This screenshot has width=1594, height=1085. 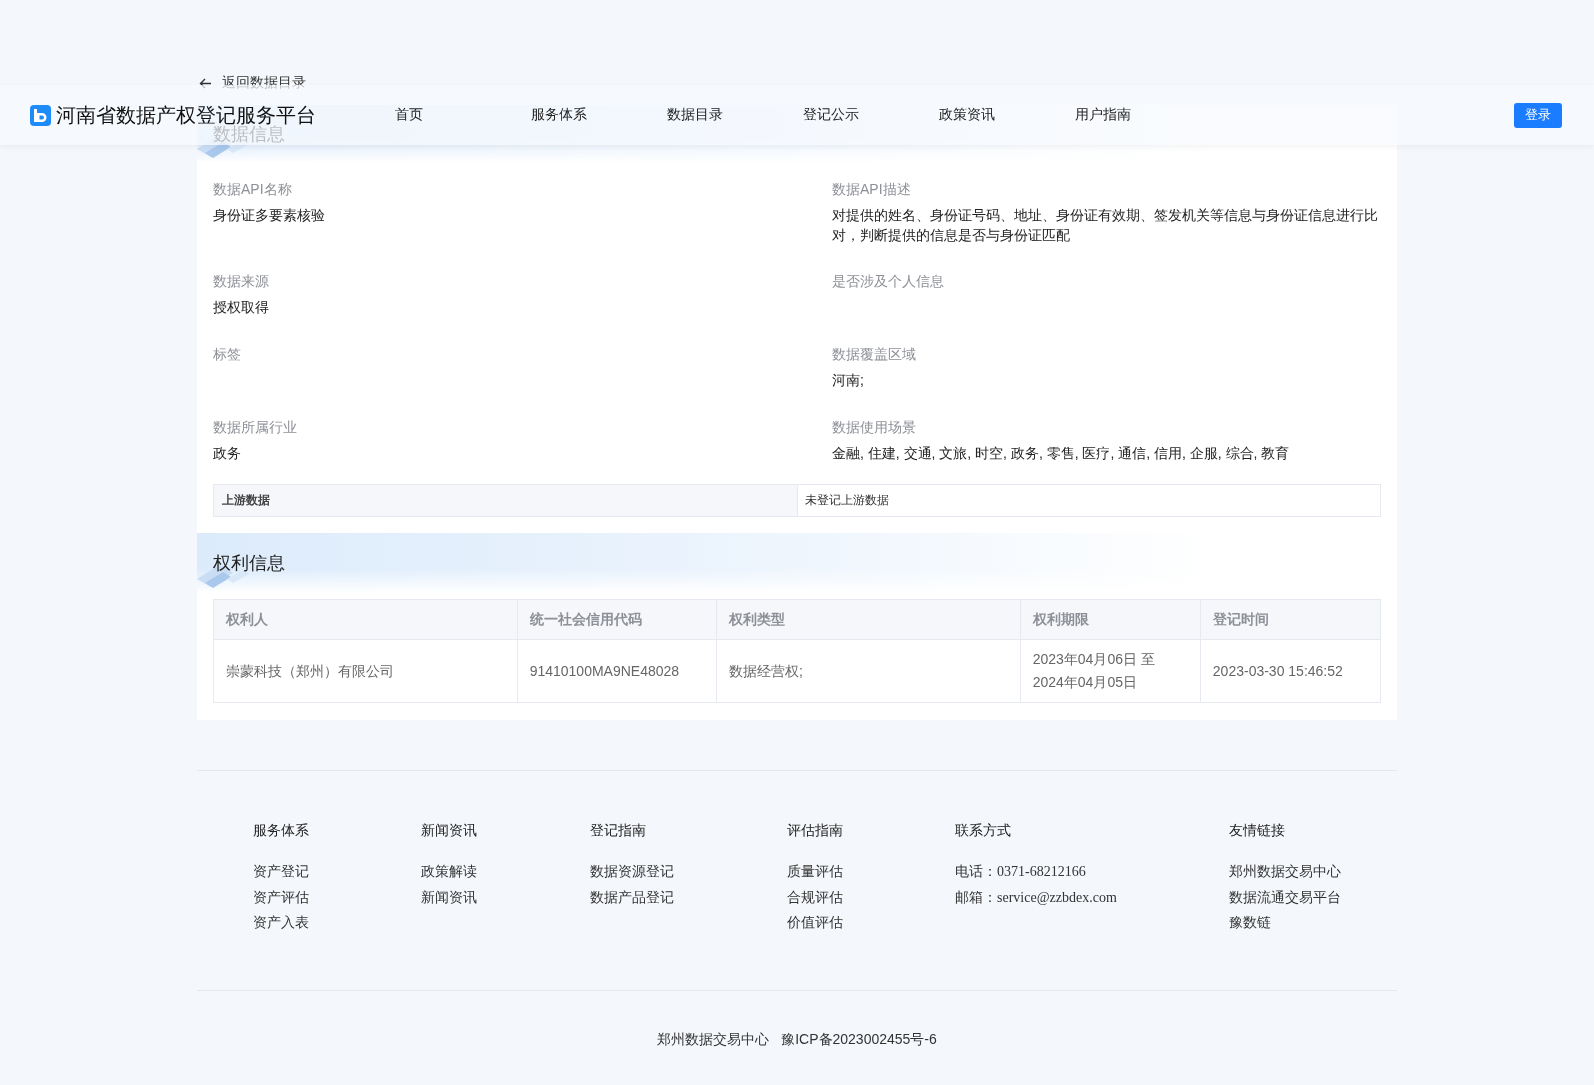 I want to click on footer-link: 邮箱：service@zzbdex.com, so click(x=1036, y=897).